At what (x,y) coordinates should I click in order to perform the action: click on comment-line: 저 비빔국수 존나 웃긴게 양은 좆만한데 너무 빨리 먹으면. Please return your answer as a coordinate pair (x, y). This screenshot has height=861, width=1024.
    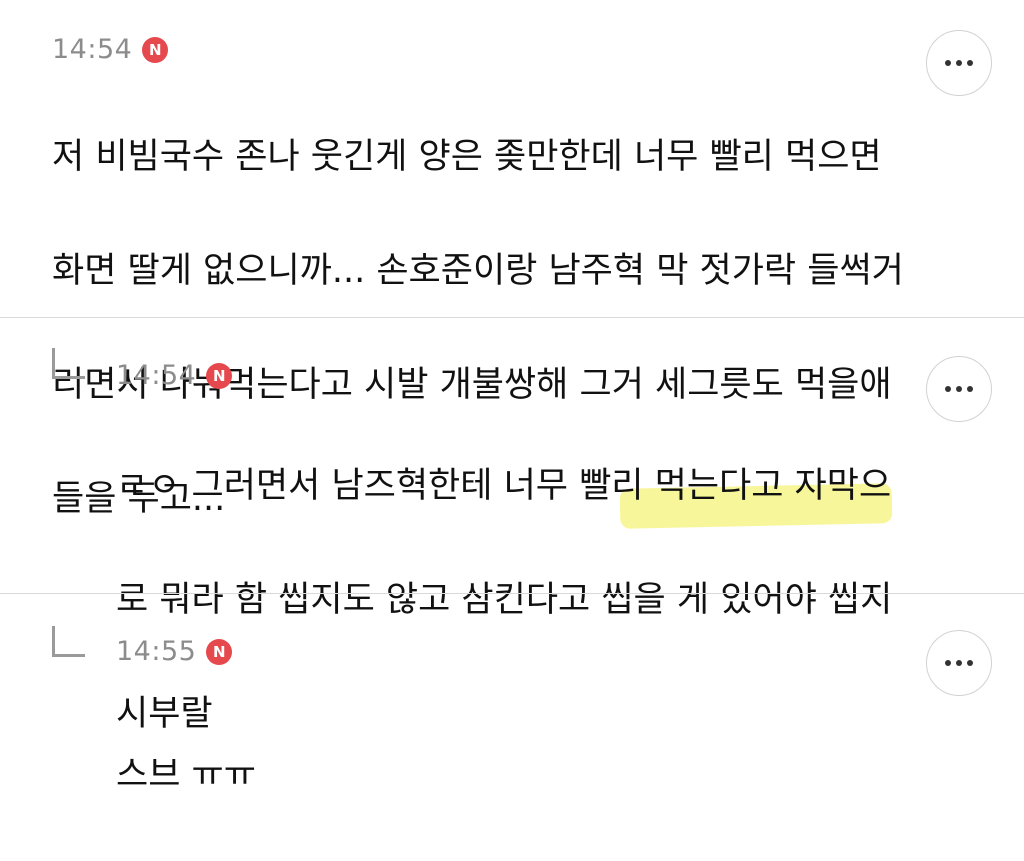
    Looking at the image, I should click on (467, 157).